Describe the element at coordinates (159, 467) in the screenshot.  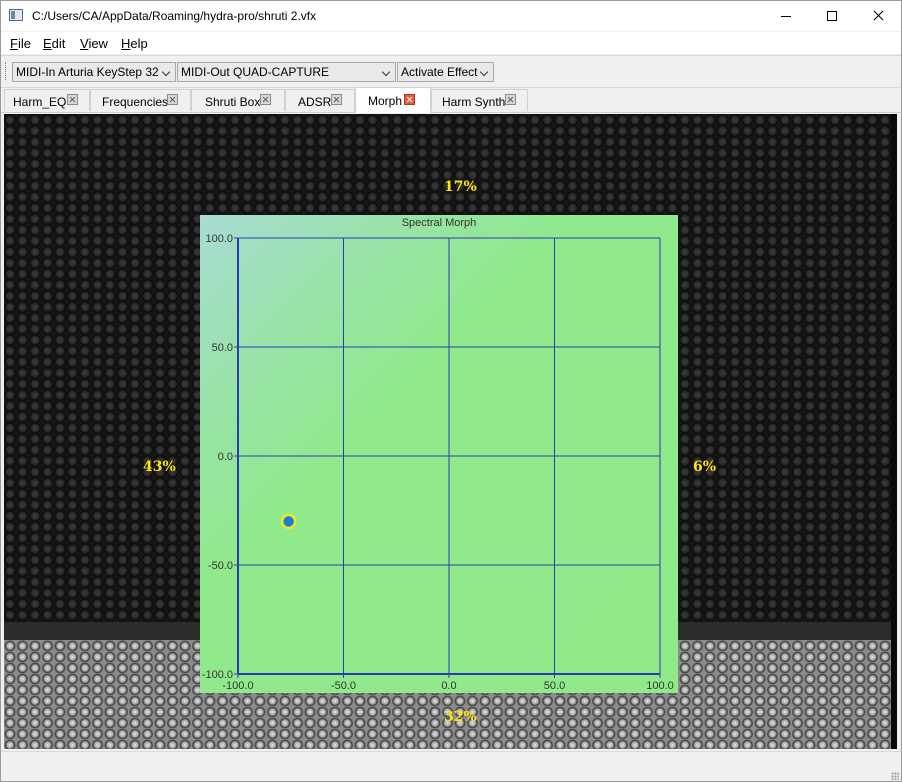
I see `left-mix-percent: 43%` at that location.